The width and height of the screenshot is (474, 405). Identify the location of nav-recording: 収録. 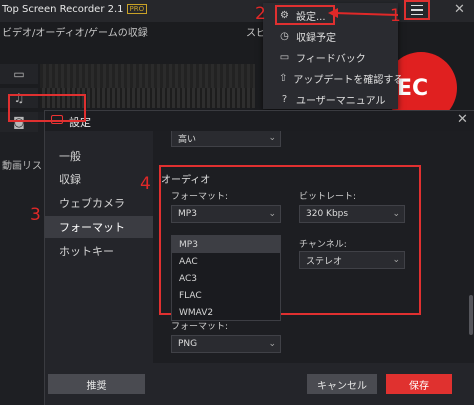
(99, 179).